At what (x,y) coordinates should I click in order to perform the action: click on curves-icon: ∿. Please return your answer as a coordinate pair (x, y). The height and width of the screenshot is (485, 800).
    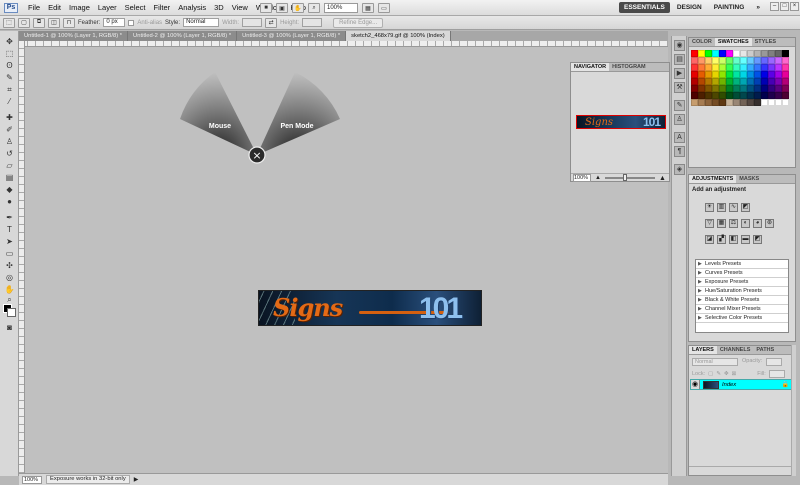
    Looking at the image, I should click on (733, 207).